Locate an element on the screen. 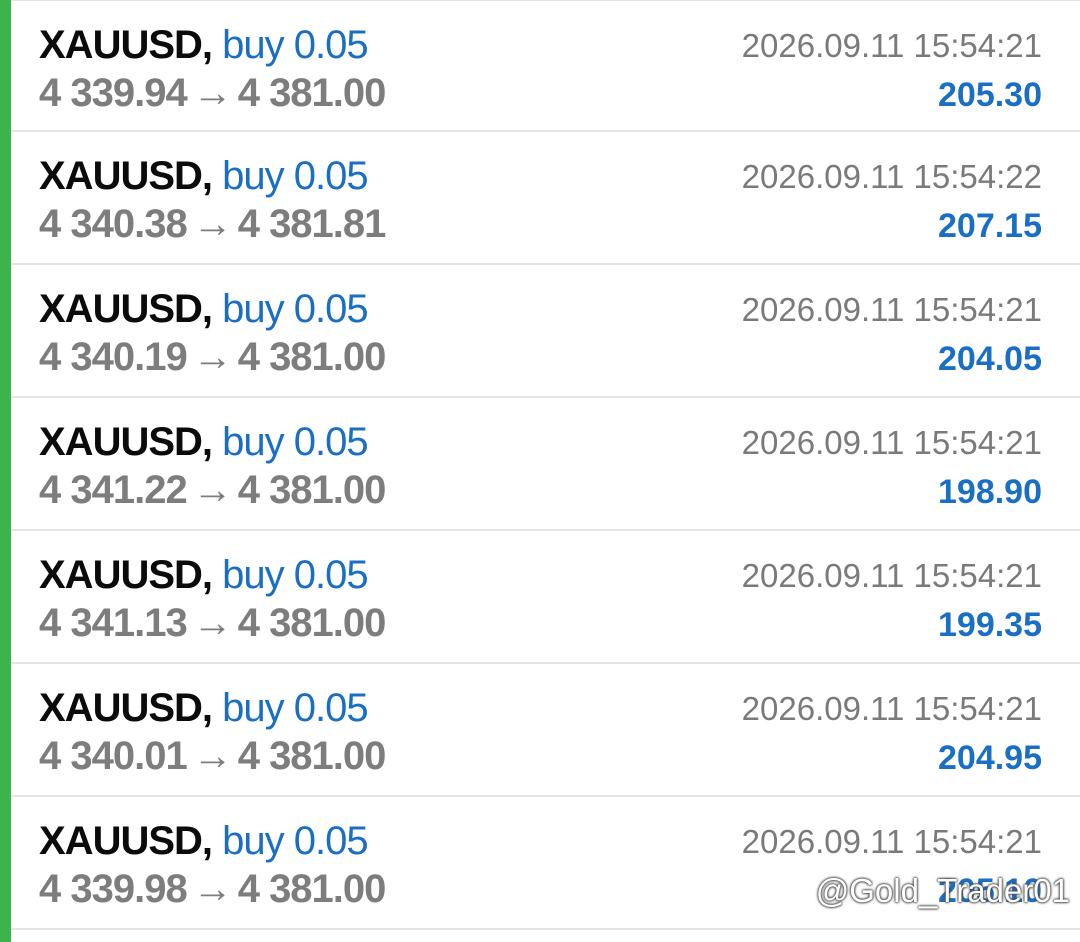 Image resolution: width=1080 pixels, height=942 pixels. trade-profit: 199.35 is located at coordinates (990, 625).